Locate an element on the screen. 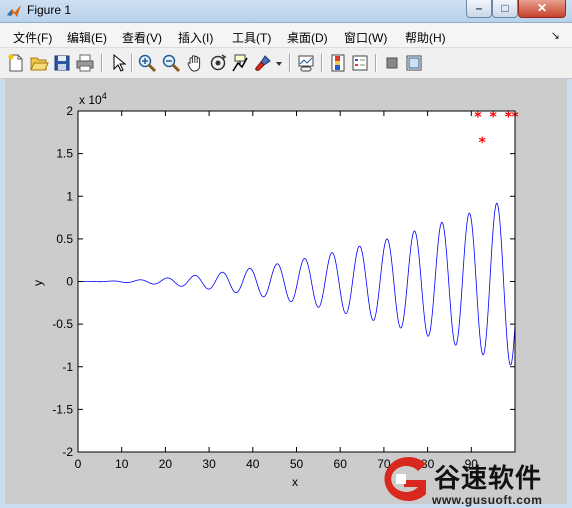 The height and width of the screenshot is (508, 572). y-tick-label: -0.5 is located at coordinates (62, 324).